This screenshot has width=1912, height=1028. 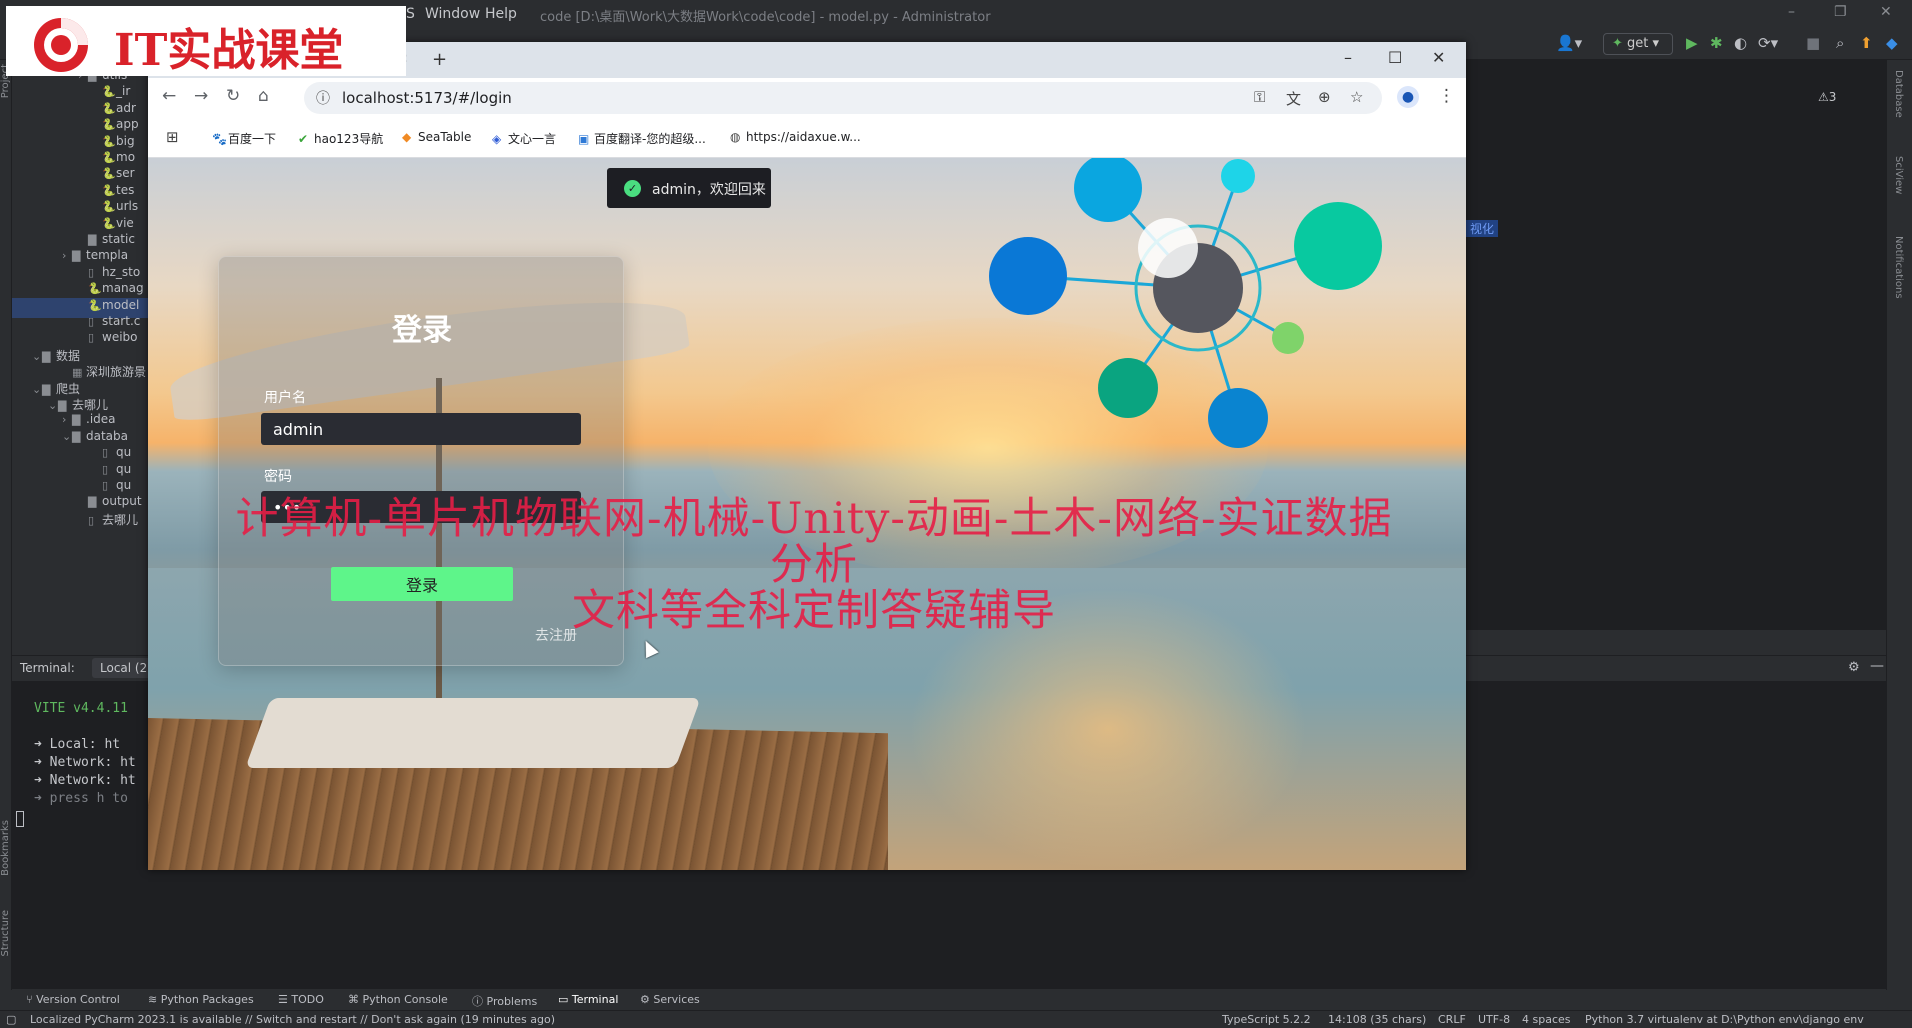 What do you see at coordinates (1293, 98) in the screenshot?
I see `translate-page-icon: 文` at bounding box center [1293, 98].